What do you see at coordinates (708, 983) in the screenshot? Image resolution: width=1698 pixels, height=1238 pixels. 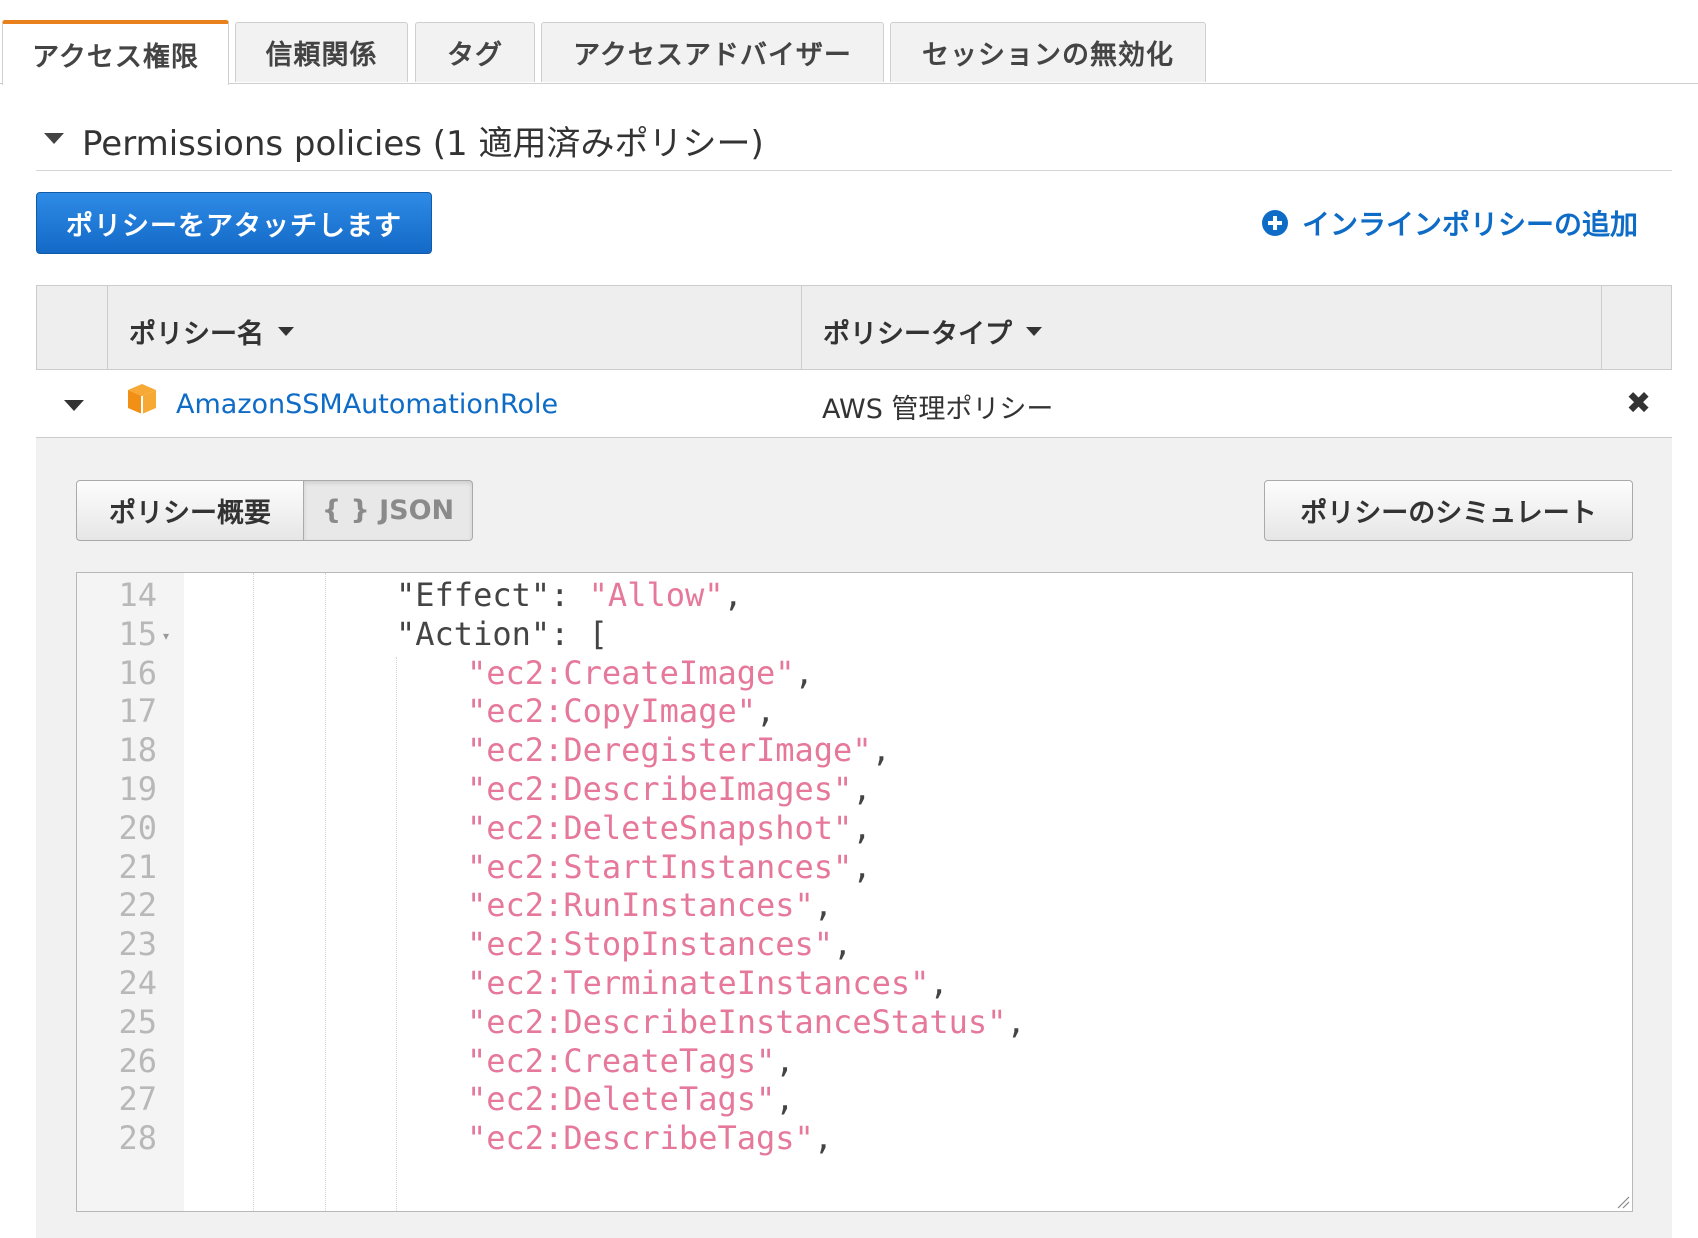 I see `code-line: "ec2:TerminateInstances",` at bounding box center [708, 983].